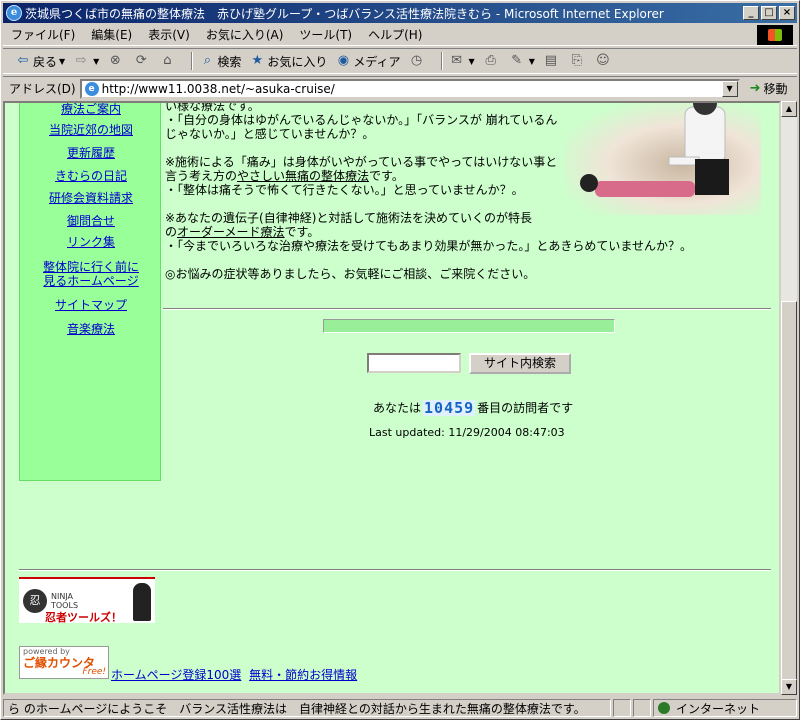 The image size is (800, 720). Describe the element at coordinates (377, 61) in the screenshot. I see `media-label: メディア` at that location.